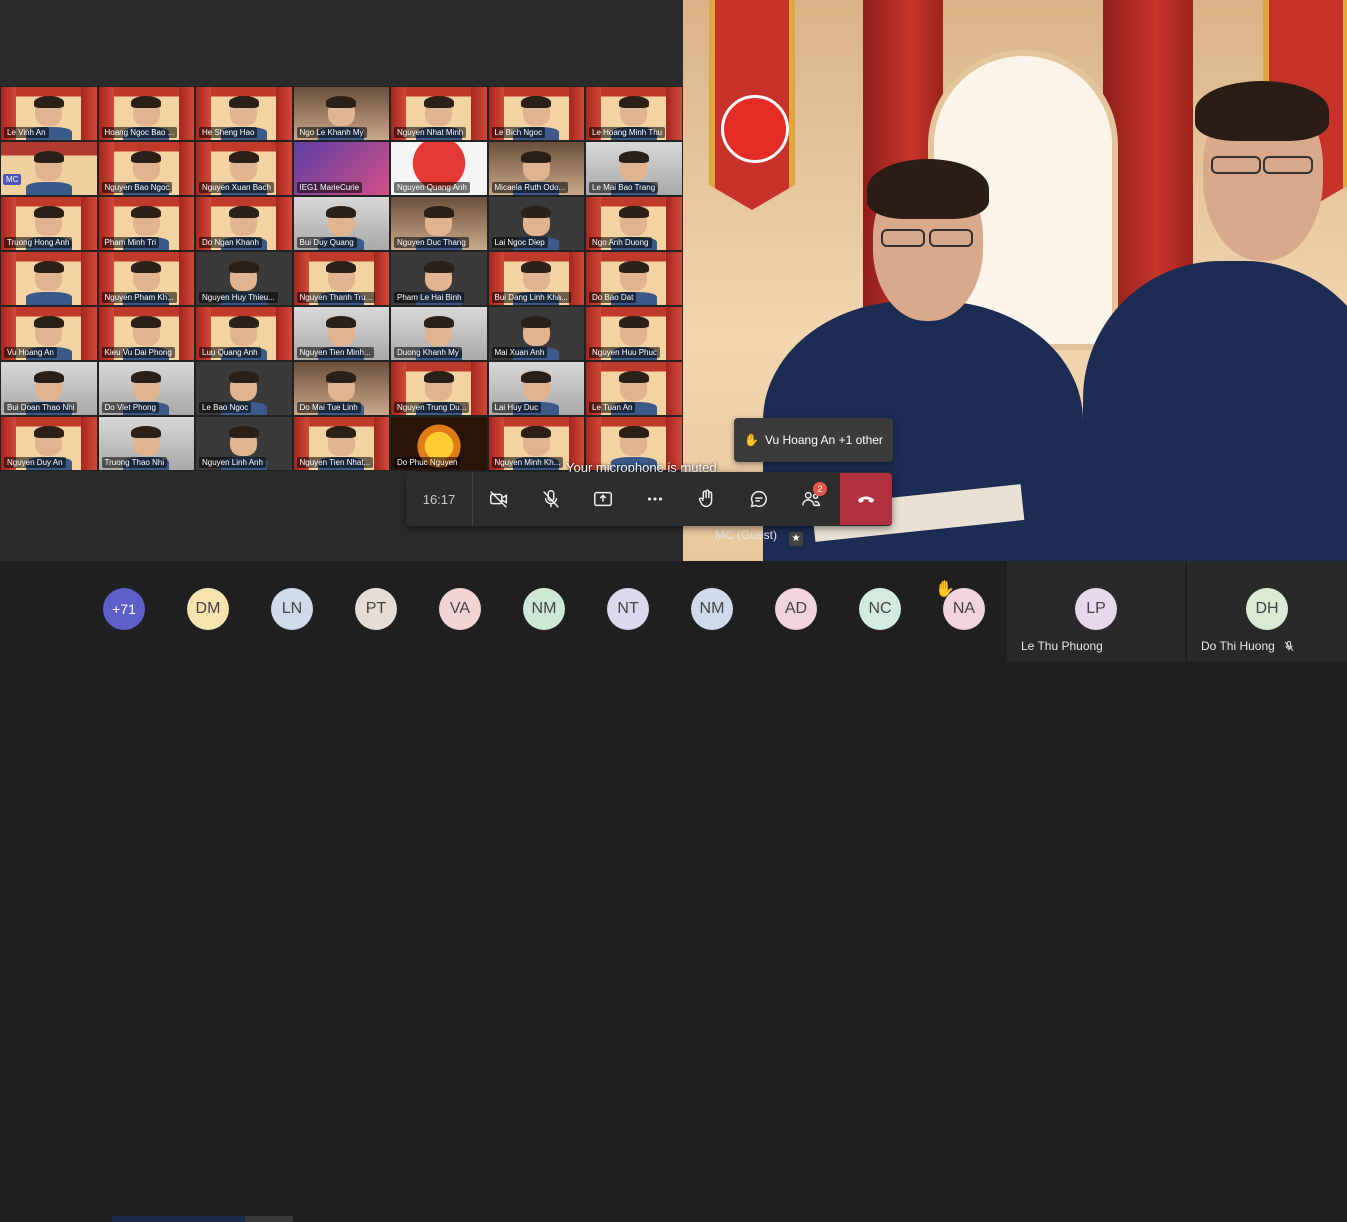 The width and height of the screenshot is (1347, 1222). I want to click on participant-video-tile: Pham Le Hai Binh, so click(439, 278).